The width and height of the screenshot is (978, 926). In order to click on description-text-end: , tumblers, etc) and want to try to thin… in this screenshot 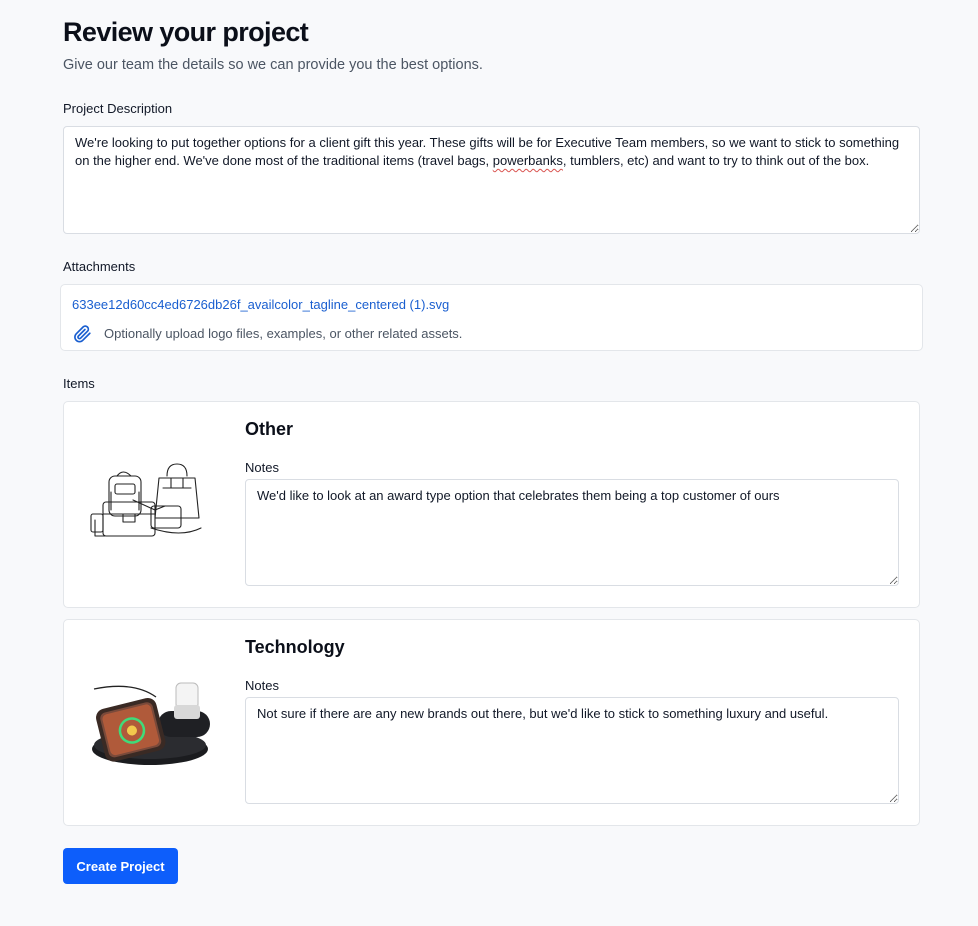, I will do `click(716, 160)`.